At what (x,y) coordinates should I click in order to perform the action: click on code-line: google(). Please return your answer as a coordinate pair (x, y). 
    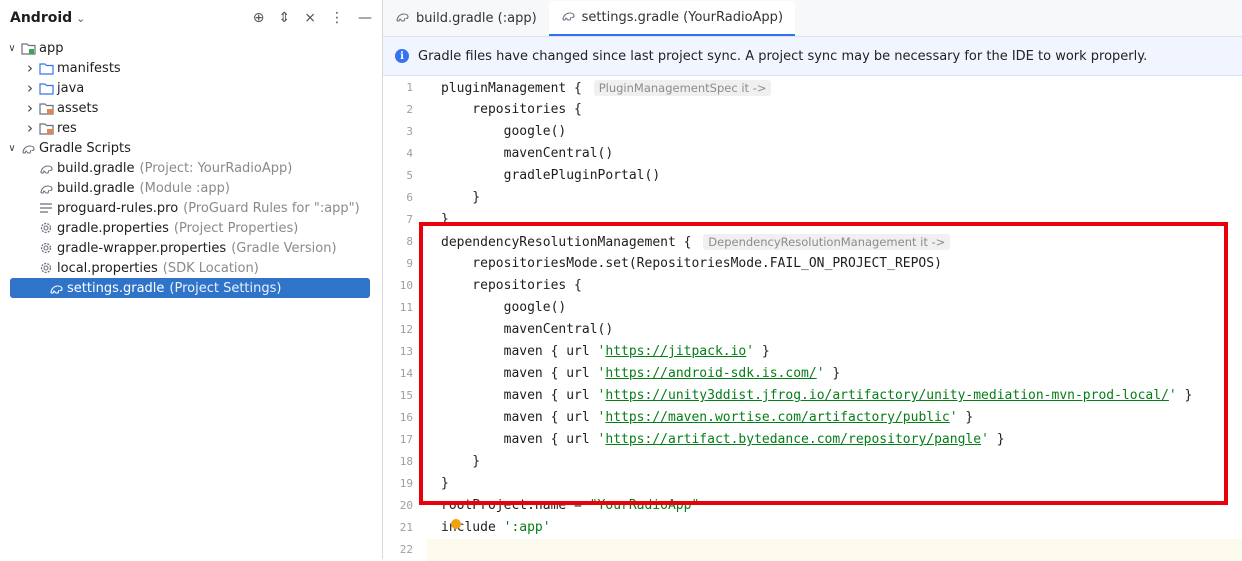
    Looking at the image, I should click on (504, 132).